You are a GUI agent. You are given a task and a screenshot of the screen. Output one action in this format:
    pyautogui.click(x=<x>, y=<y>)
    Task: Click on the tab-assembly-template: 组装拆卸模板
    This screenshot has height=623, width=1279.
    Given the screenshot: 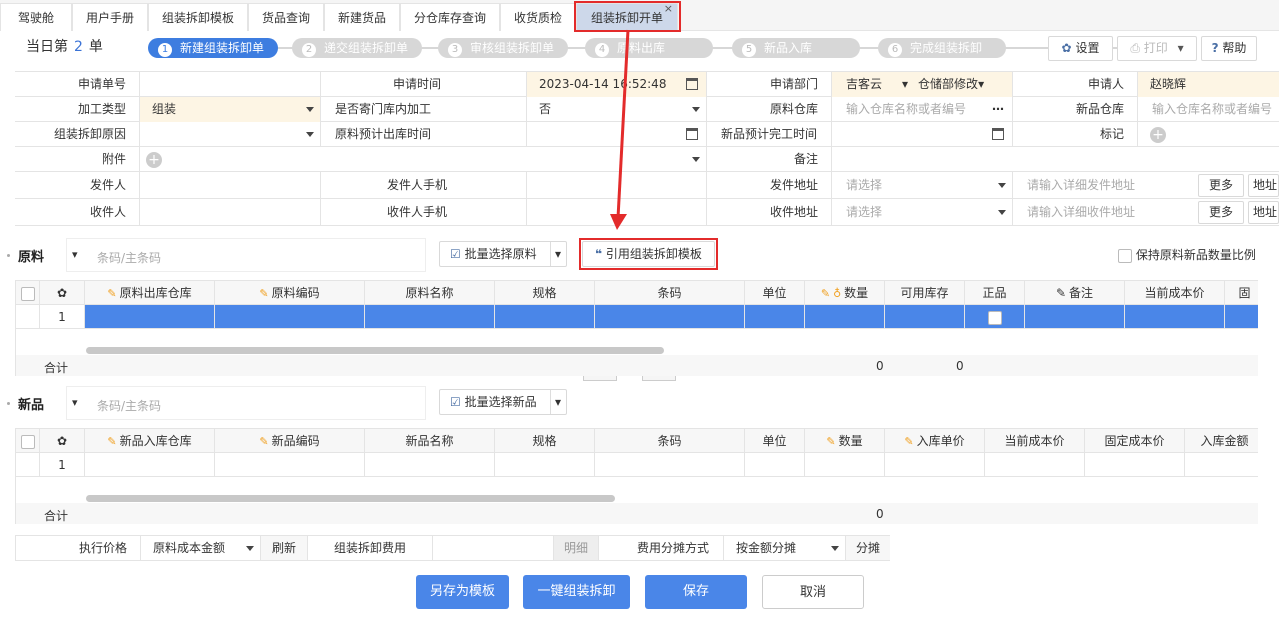 What is the action you would take?
    pyautogui.click(x=198, y=17)
    